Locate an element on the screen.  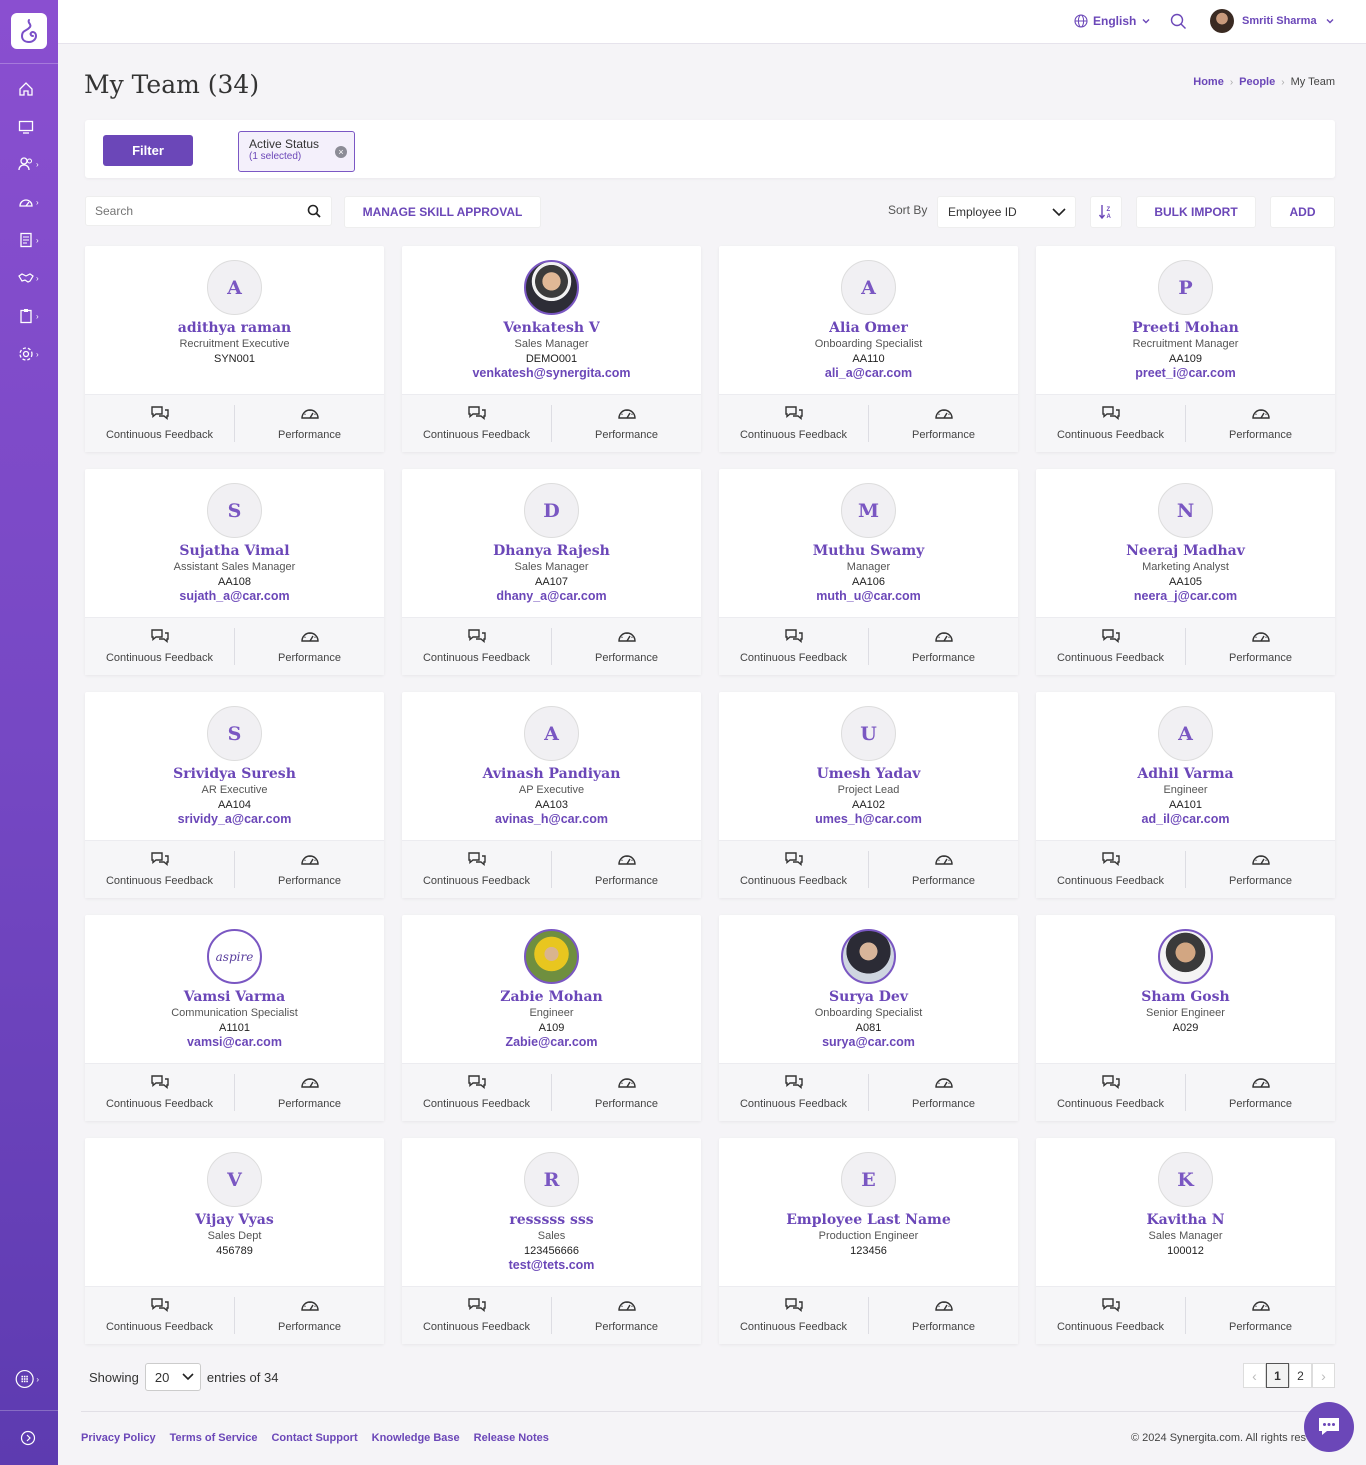
employee-name: Muthu Swamy is located at coordinates (868, 551).